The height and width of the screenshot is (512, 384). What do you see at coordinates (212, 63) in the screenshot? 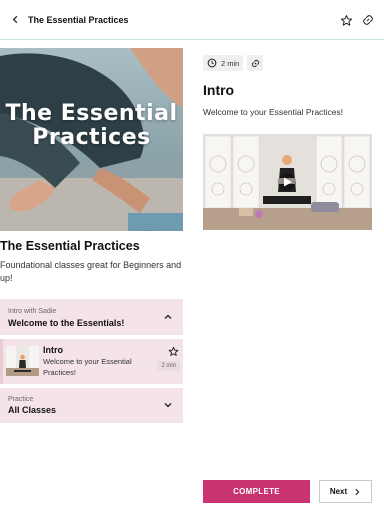
I see `clock-icon` at bounding box center [212, 63].